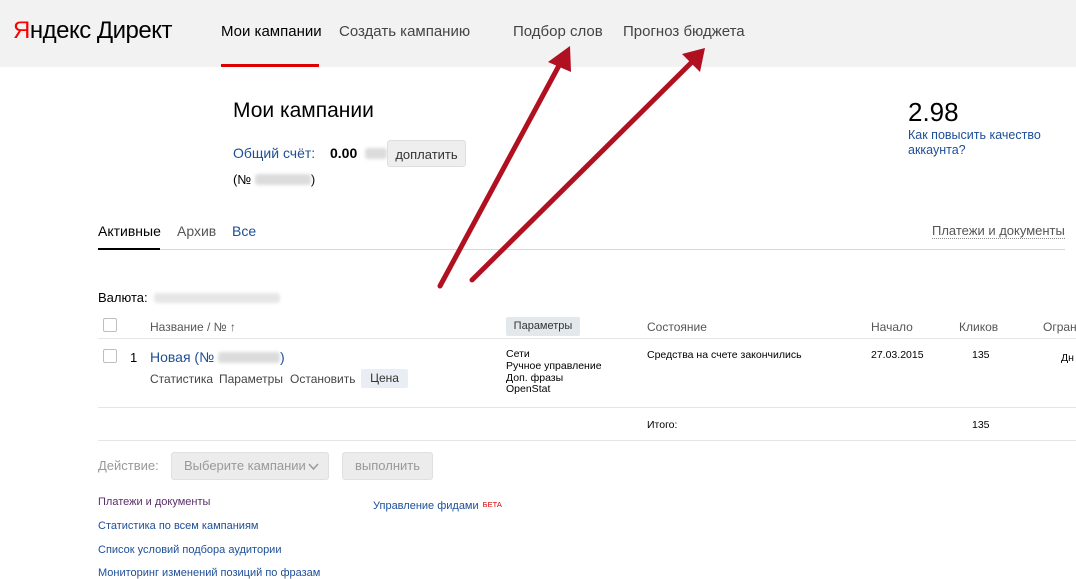  Describe the element at coordinates (282, 179) in the screenshot. I see `account-number-redacted` at that location.